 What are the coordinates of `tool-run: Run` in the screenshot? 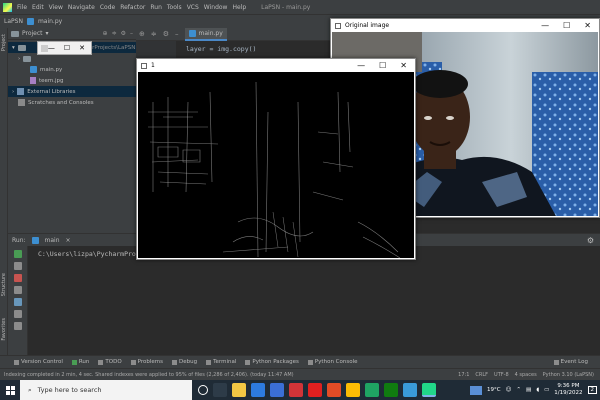 It's located at (80, 362).